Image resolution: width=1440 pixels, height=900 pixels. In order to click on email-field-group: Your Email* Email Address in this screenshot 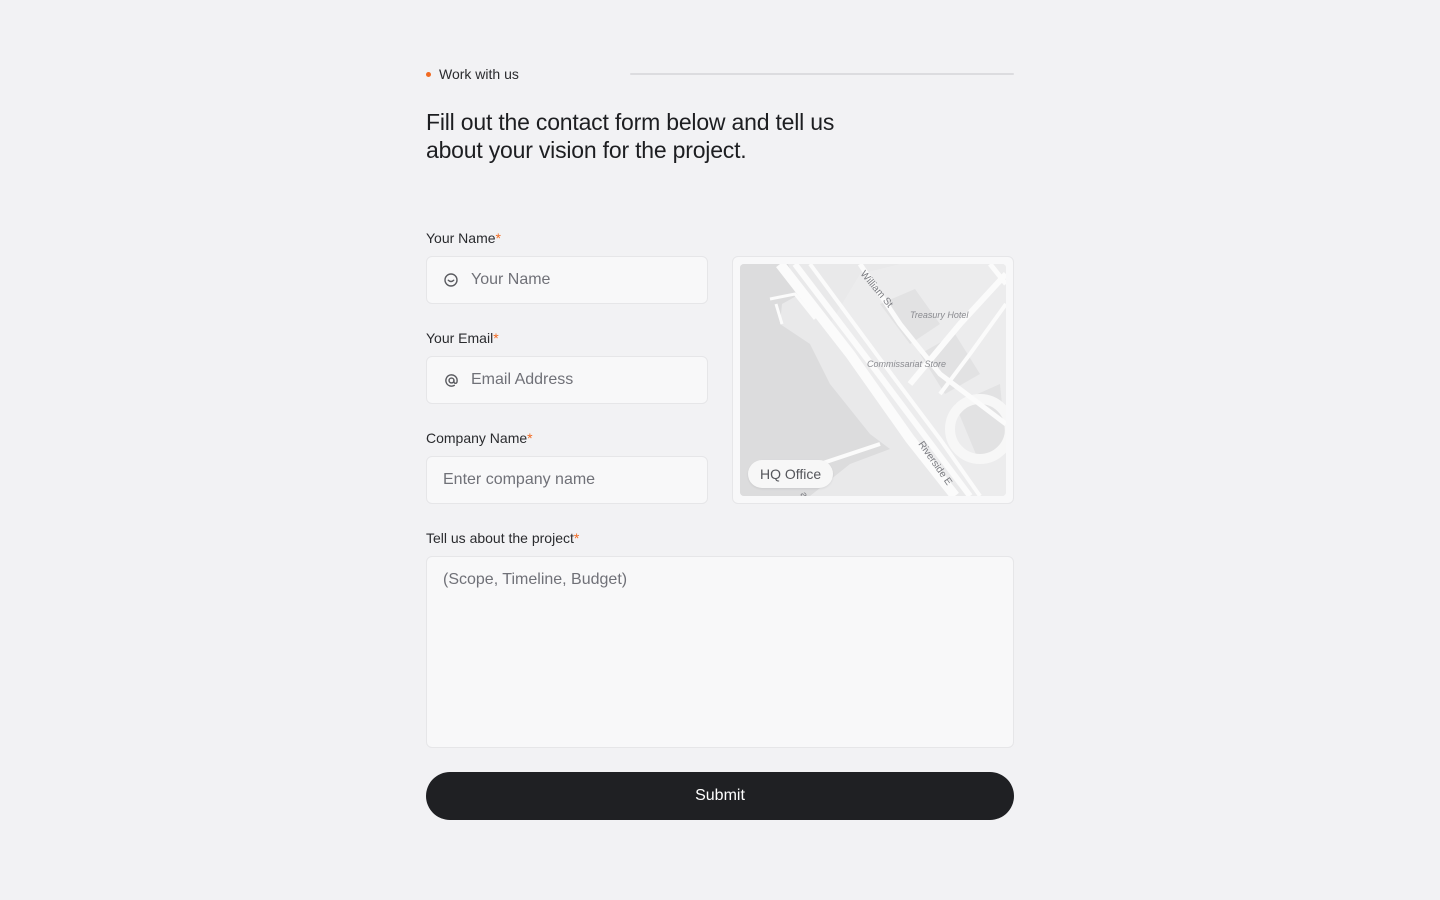, I will do `click(567, 366)`.